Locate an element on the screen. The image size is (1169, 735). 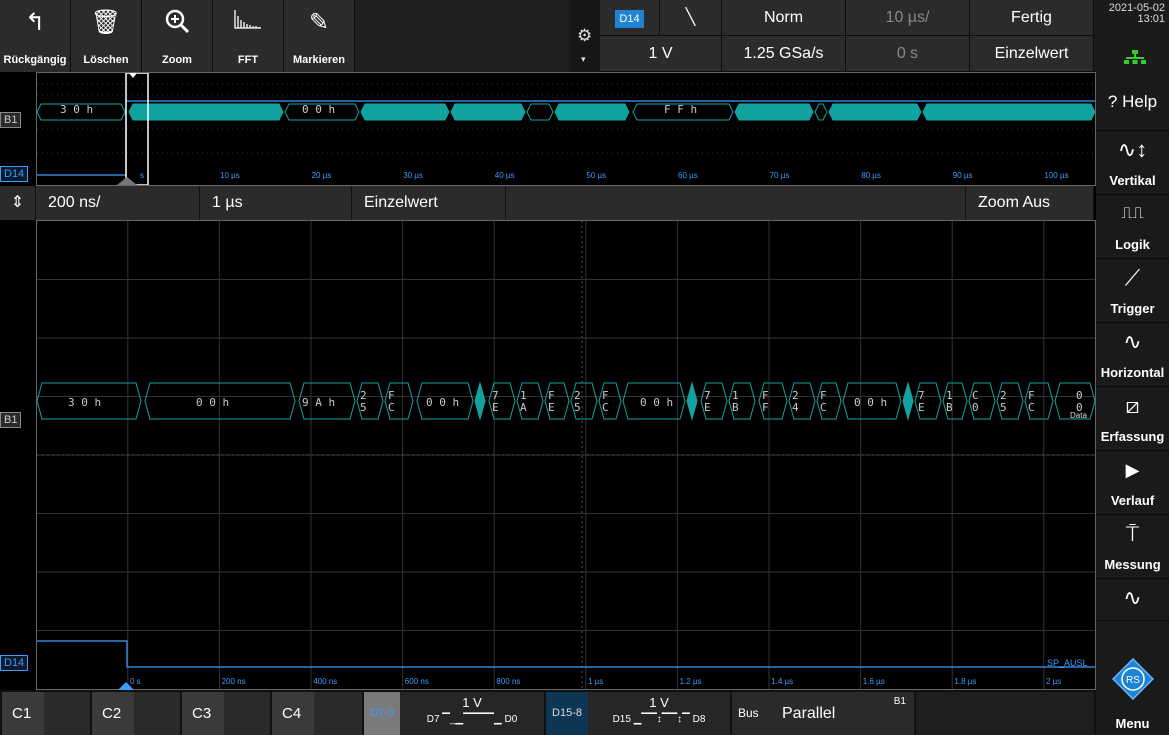
zoom-button: Zoom is located at coordinates (177, 36).